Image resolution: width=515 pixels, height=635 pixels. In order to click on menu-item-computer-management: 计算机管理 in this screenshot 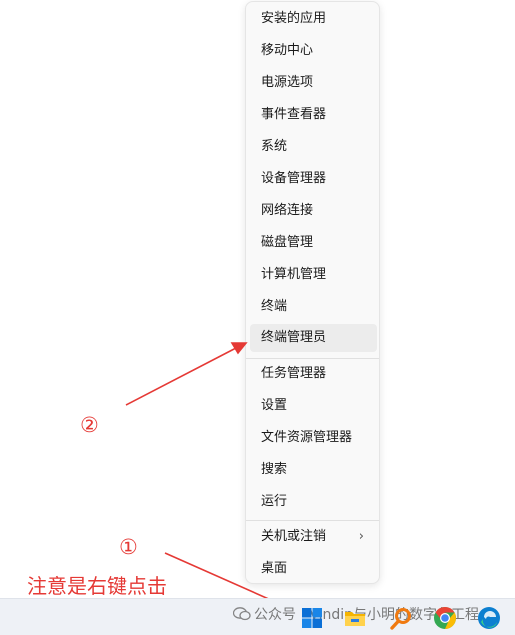, I will do `click(313, 275)`.